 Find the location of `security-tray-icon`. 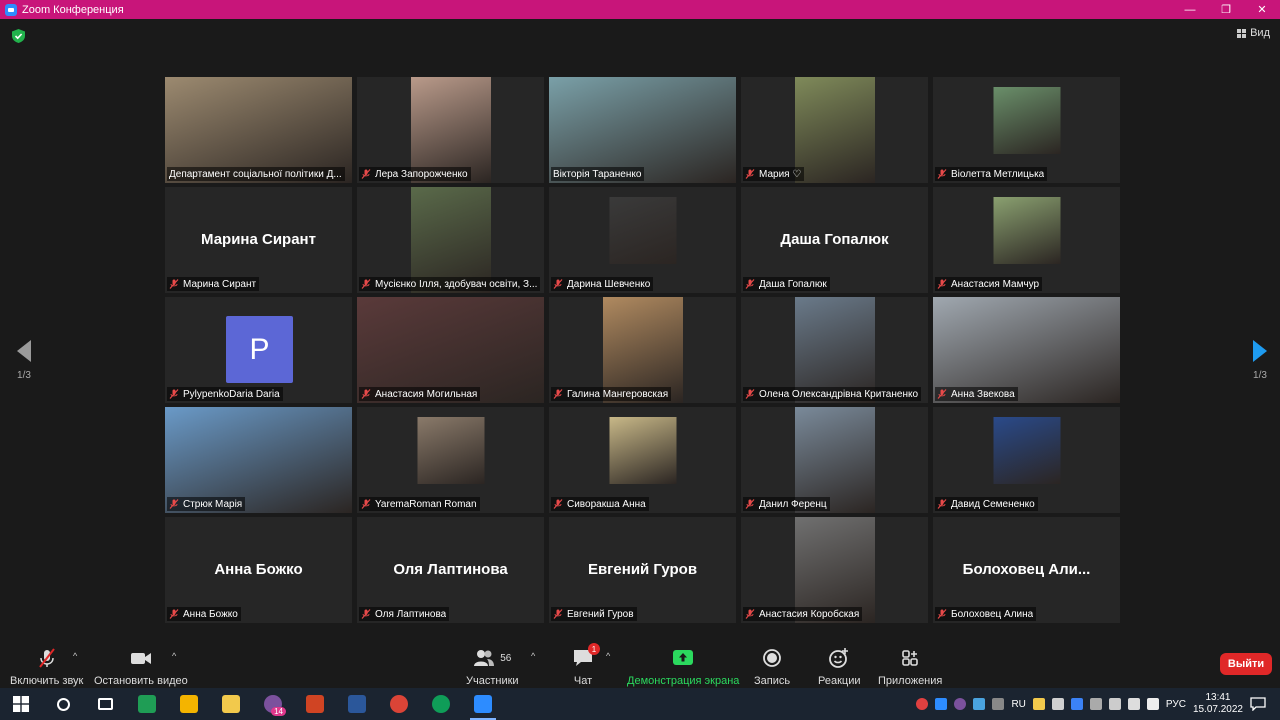

security-tray-icon is located at coordinates (1057, 704).